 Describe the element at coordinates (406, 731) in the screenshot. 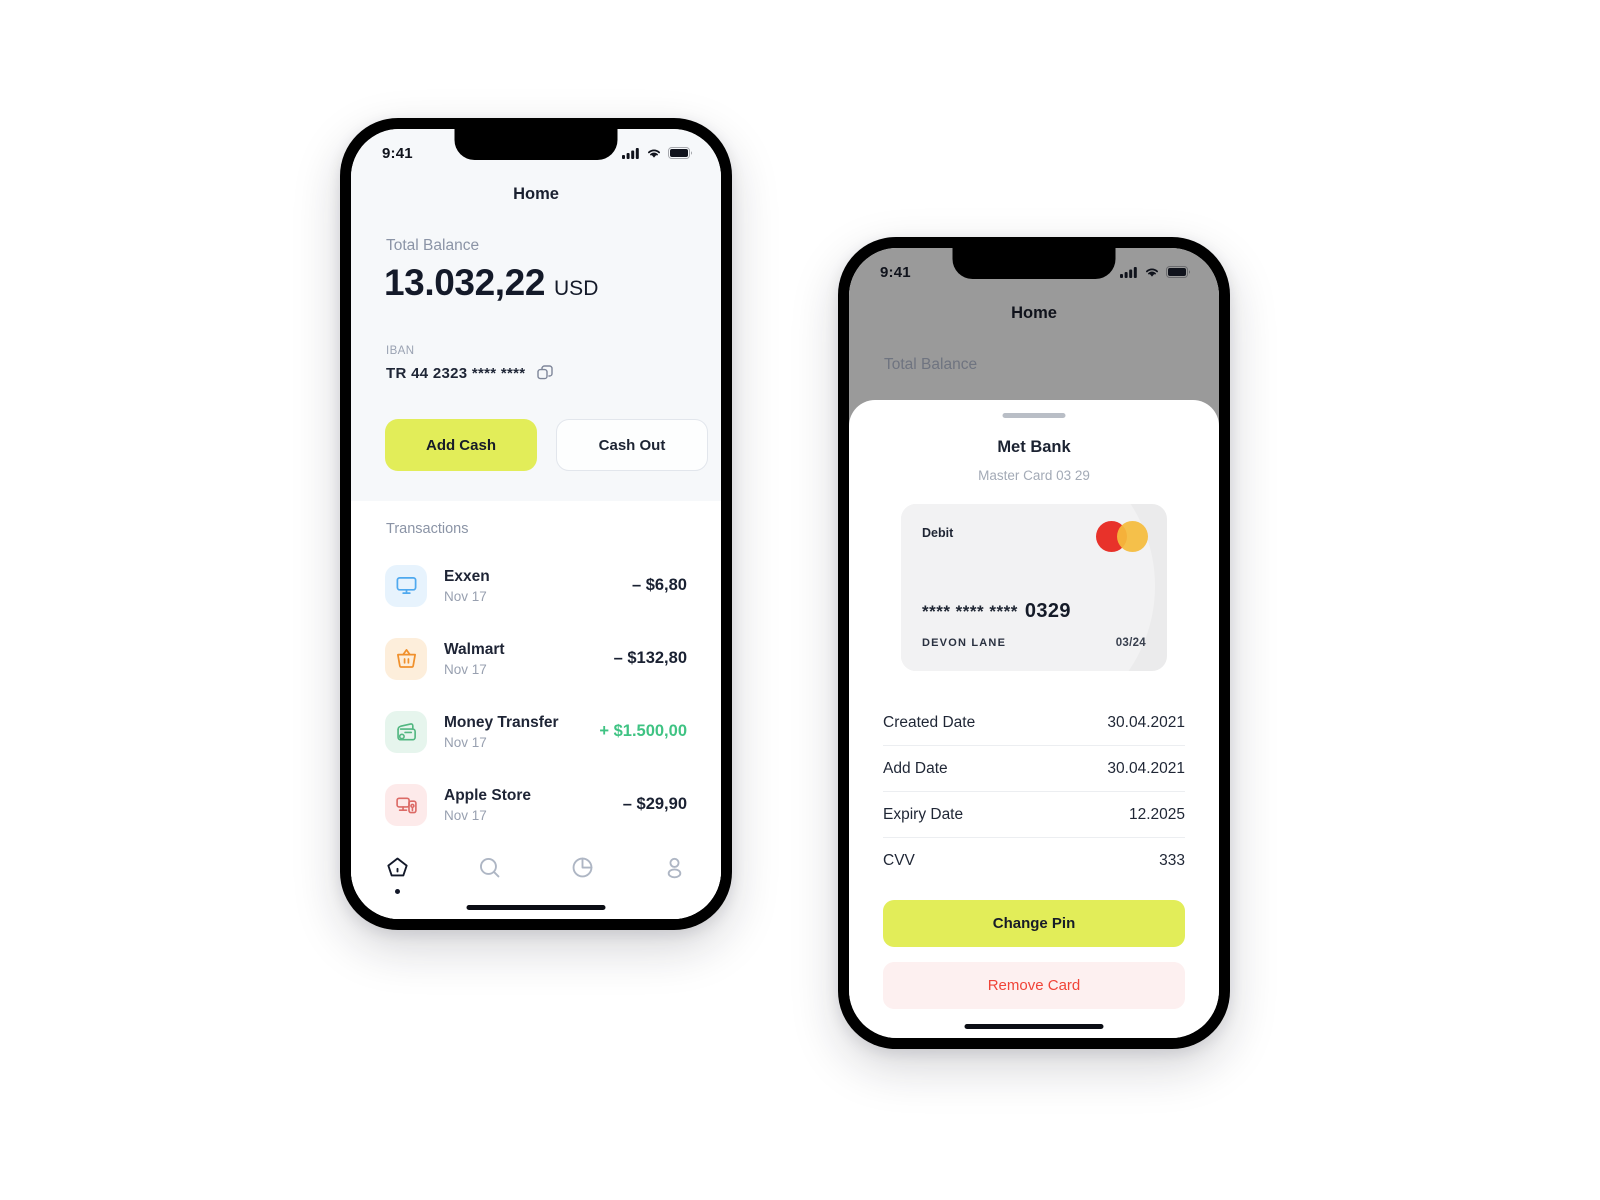

I see `wallet-icon` at that location.